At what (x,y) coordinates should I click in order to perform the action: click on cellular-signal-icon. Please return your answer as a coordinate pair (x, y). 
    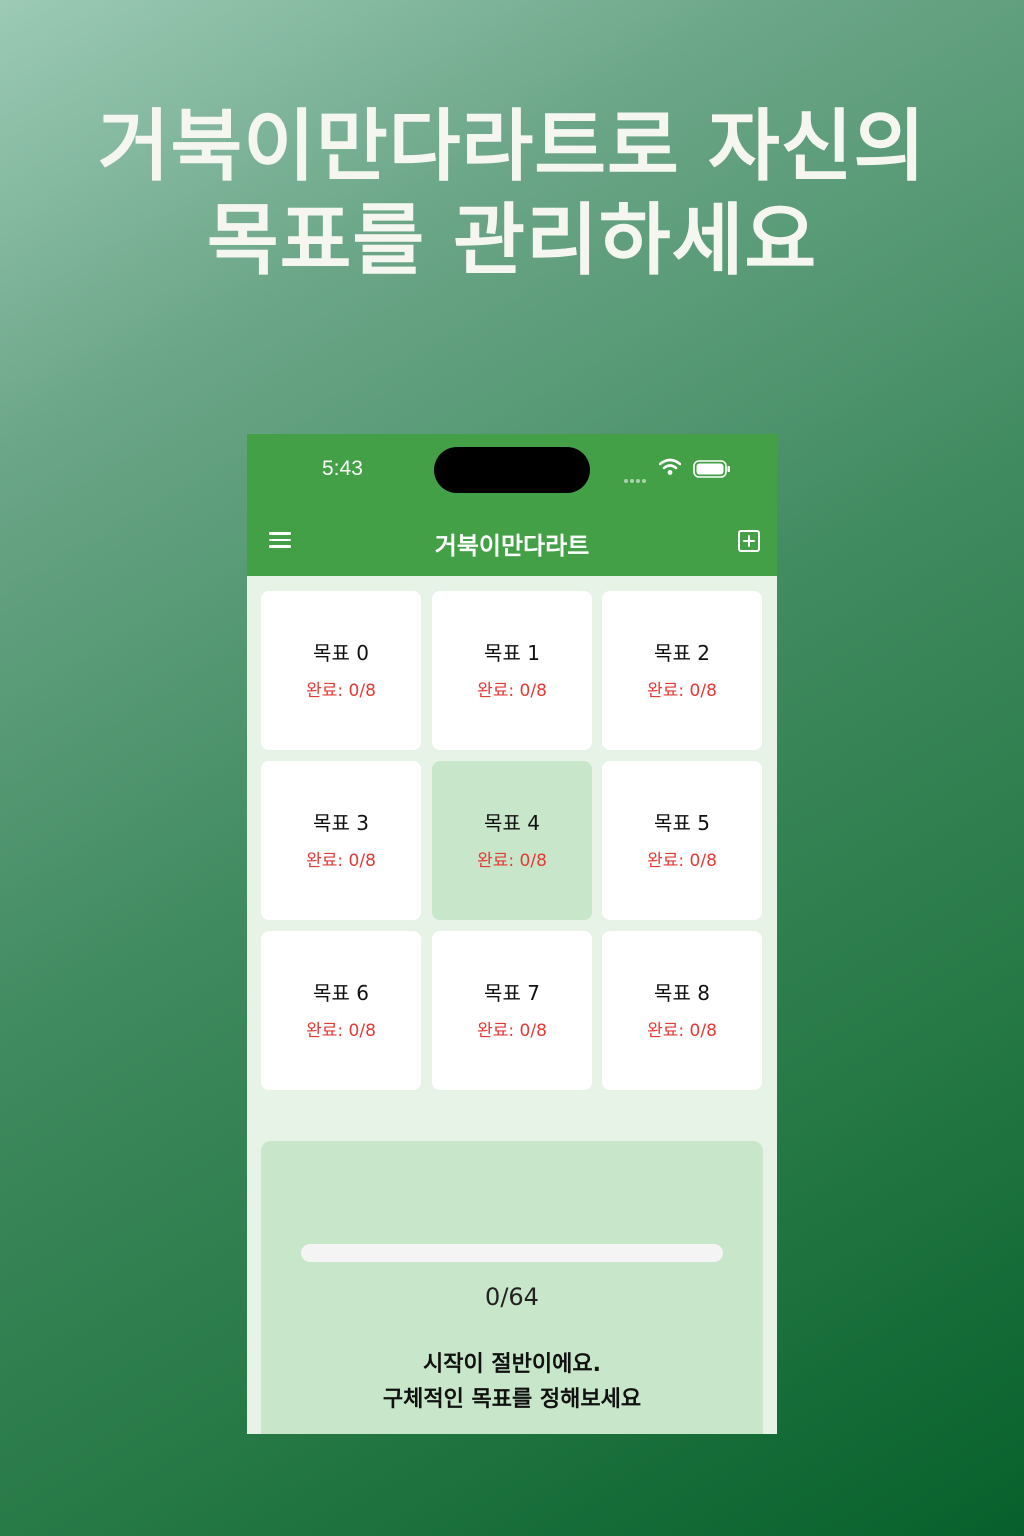
    Looking at the image, I should click on (637, 475).